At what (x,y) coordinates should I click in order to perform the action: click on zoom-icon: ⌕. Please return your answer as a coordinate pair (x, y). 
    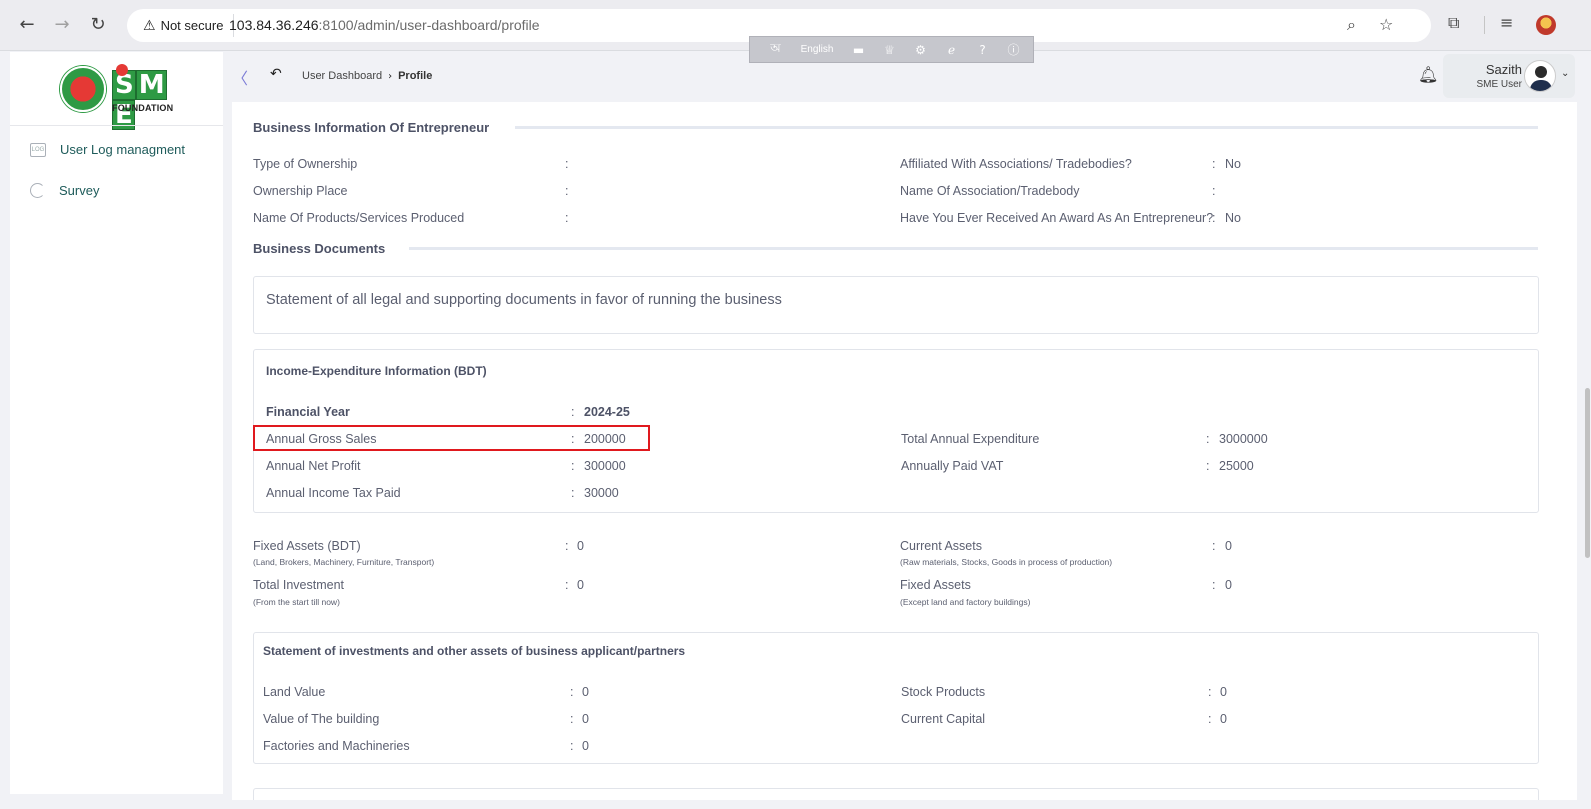
    Looking at the image, I should click on (1351, 25).